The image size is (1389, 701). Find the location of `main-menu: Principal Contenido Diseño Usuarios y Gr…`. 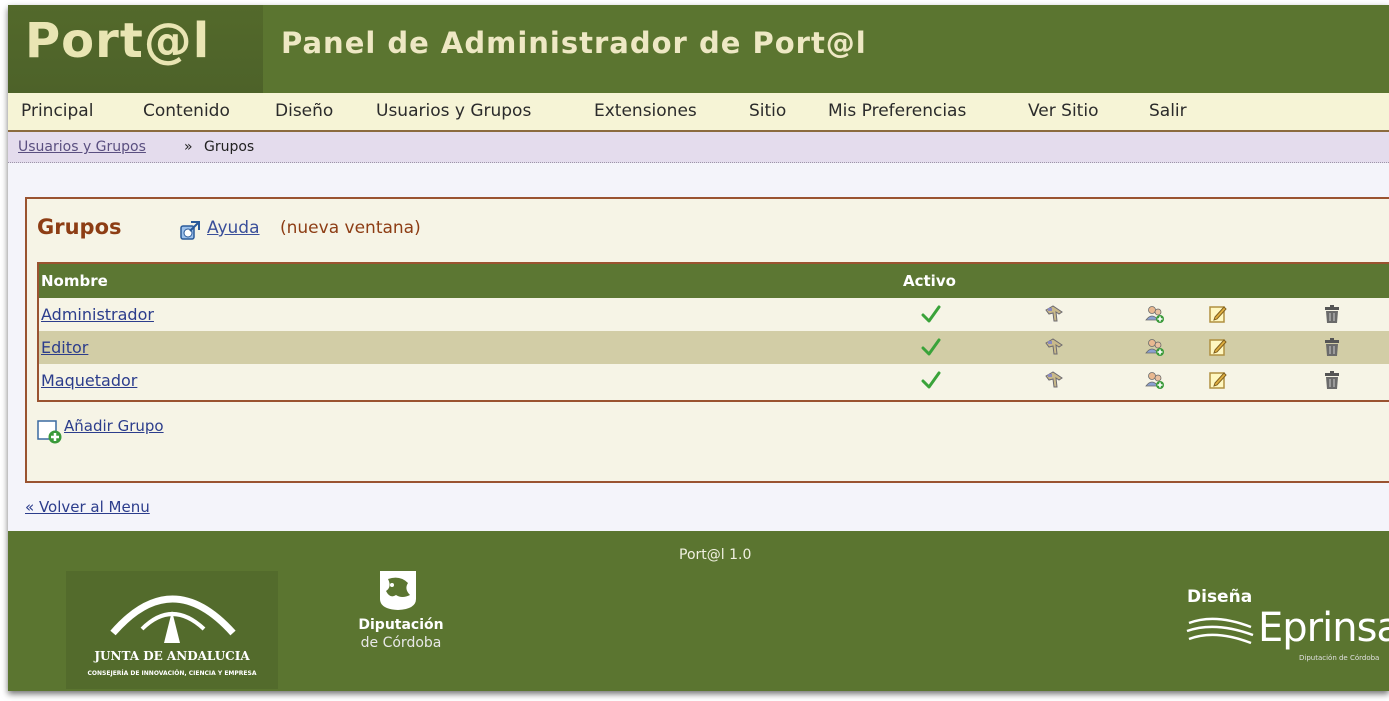

main-menu: Principal Contenido Diseño Usuarios y Gr… is located at coordinates (698, 112).